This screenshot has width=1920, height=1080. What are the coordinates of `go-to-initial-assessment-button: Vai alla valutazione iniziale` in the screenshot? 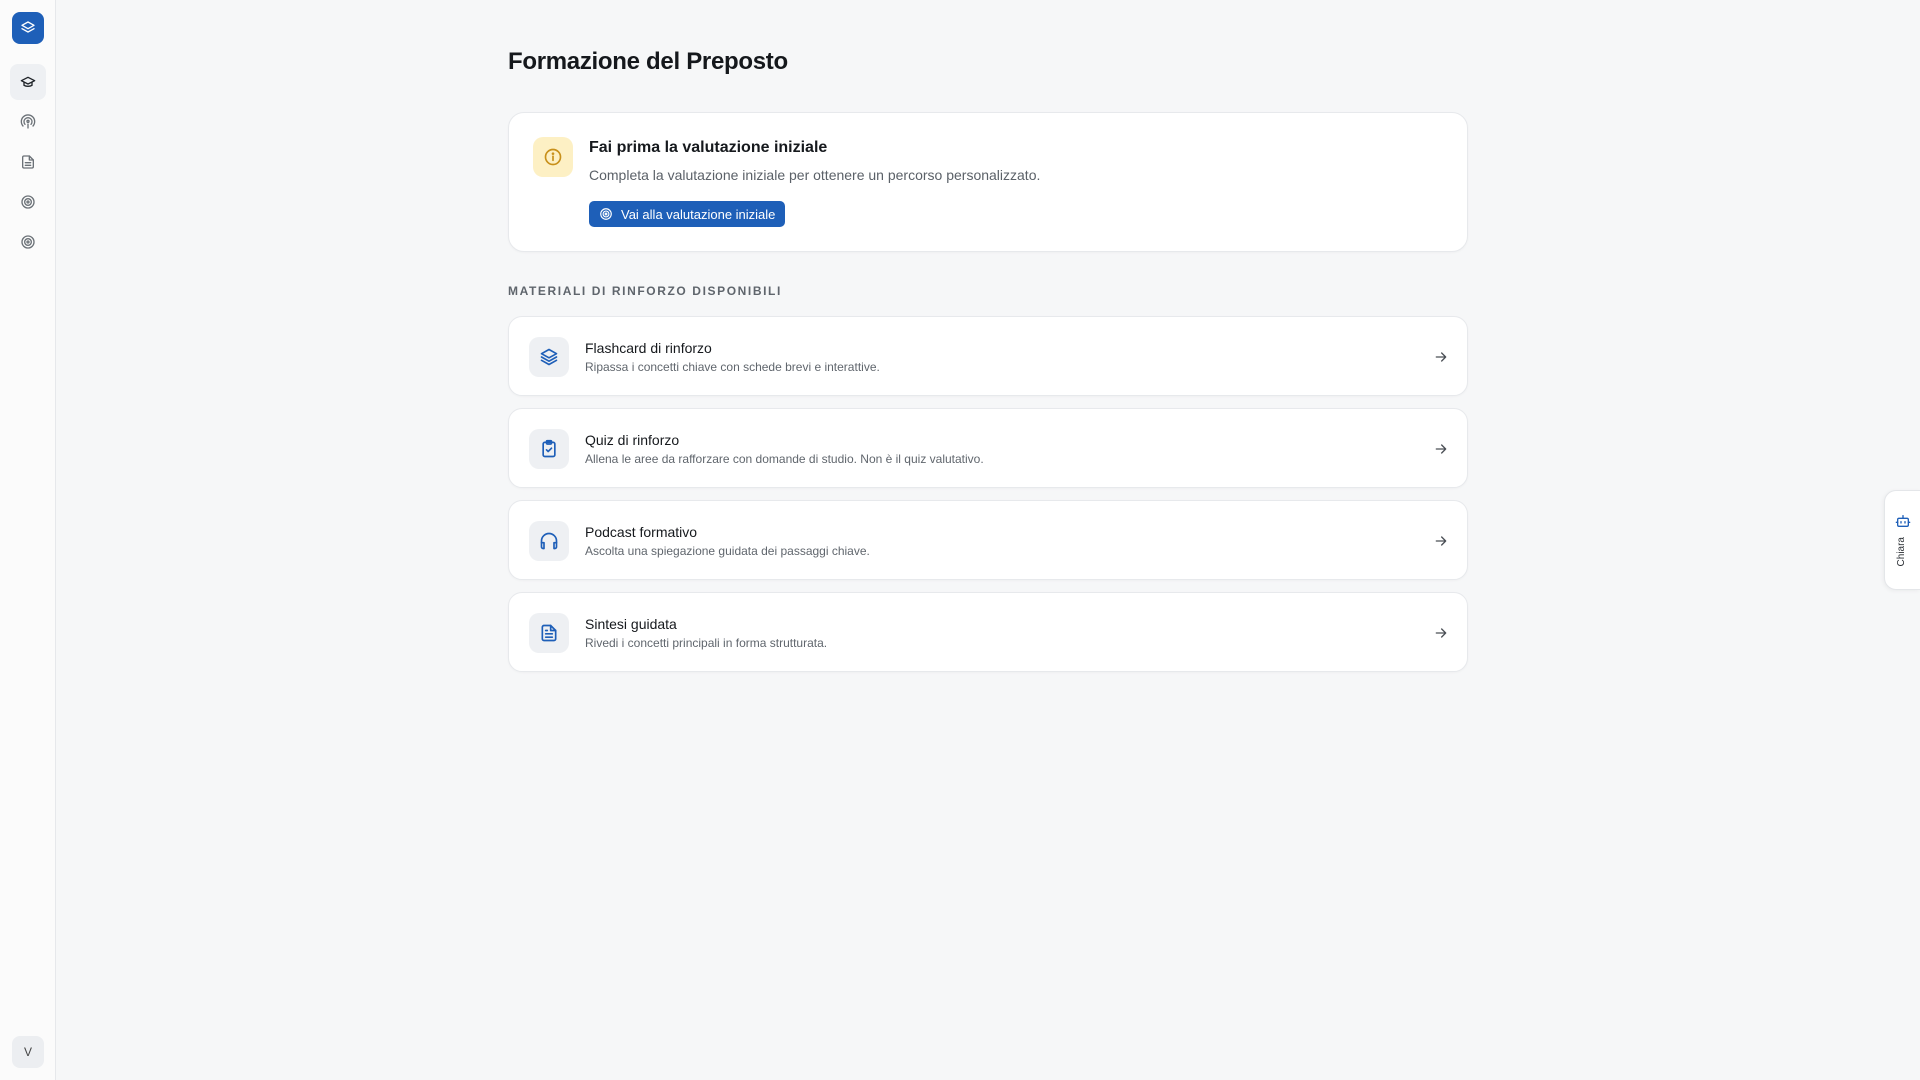 It's located at (687, 214).